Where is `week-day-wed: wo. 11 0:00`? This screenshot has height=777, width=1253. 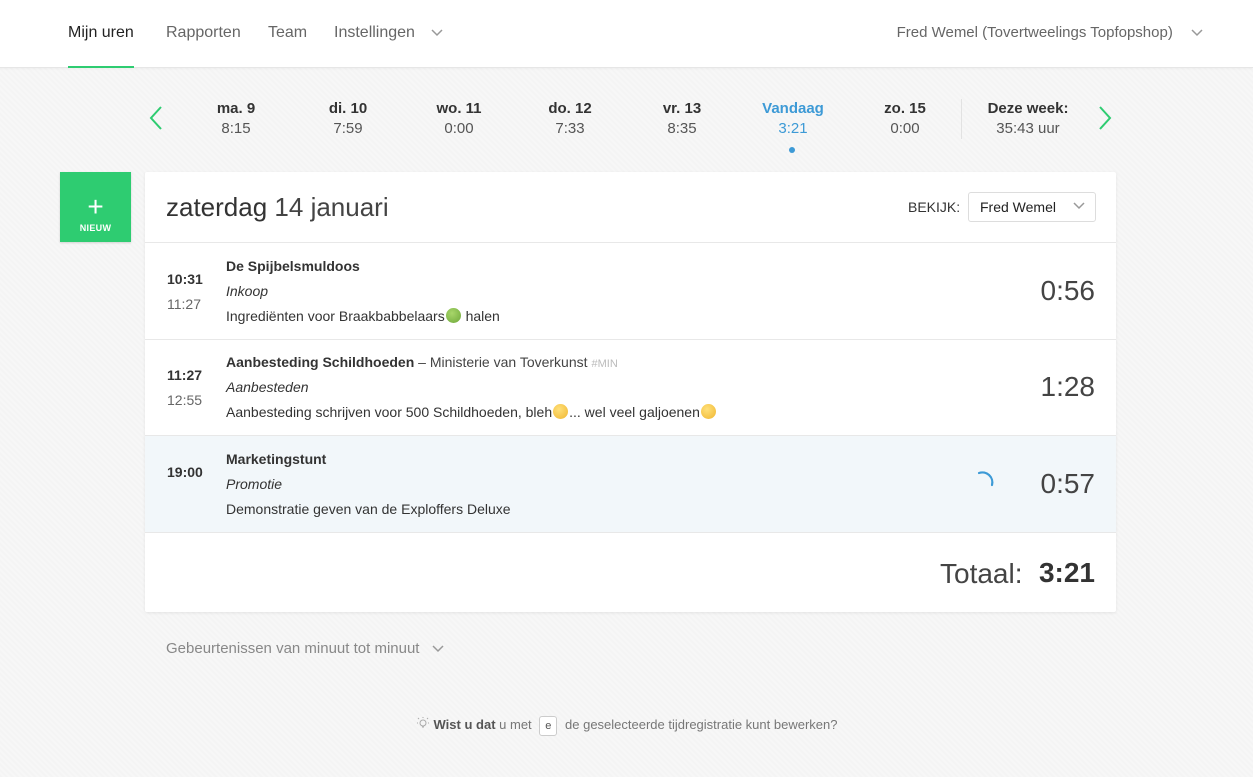
week-day-wed: wo. 11 0:00 is located at coordinates (459, 119).